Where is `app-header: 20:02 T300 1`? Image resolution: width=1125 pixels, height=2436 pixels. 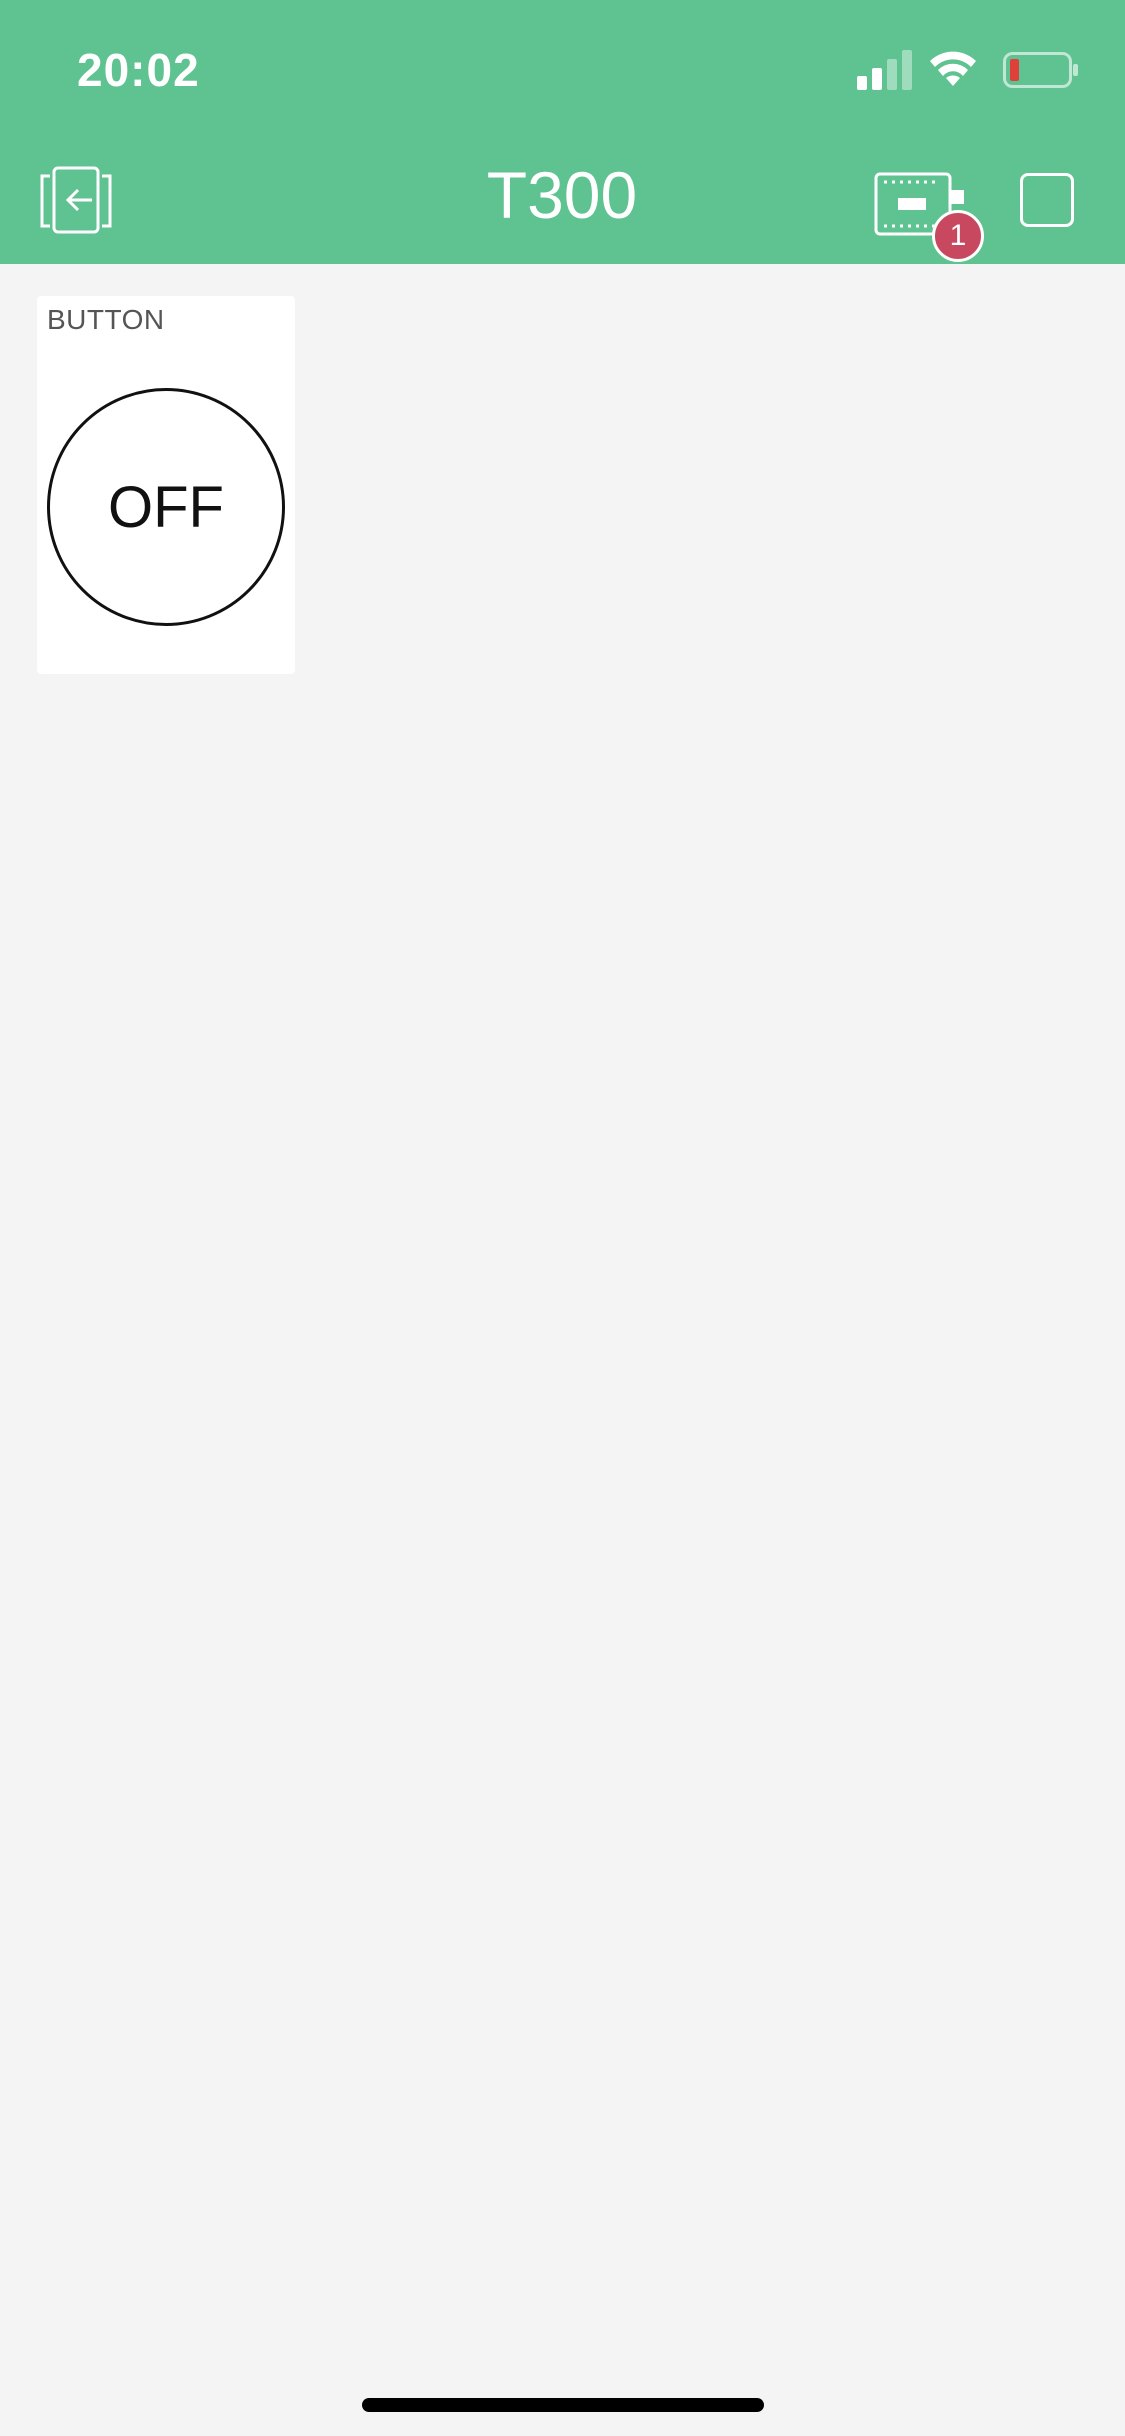
app-header: 20:02 T300 1 is located at coordinates (562, 132).